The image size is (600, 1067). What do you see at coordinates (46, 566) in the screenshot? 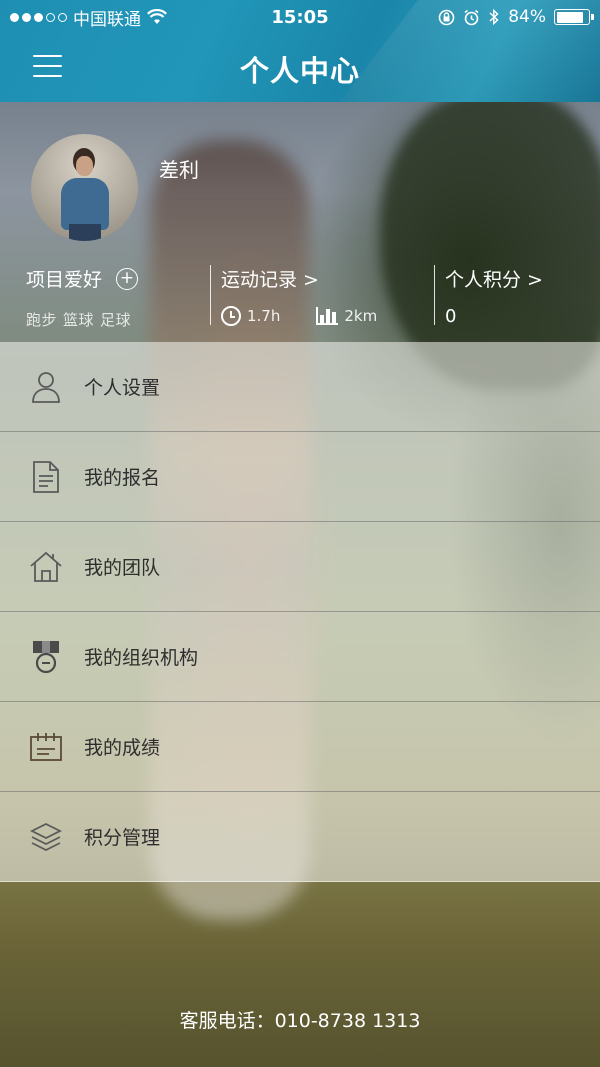
I see `home-icon` at bounding box center [46, 566].